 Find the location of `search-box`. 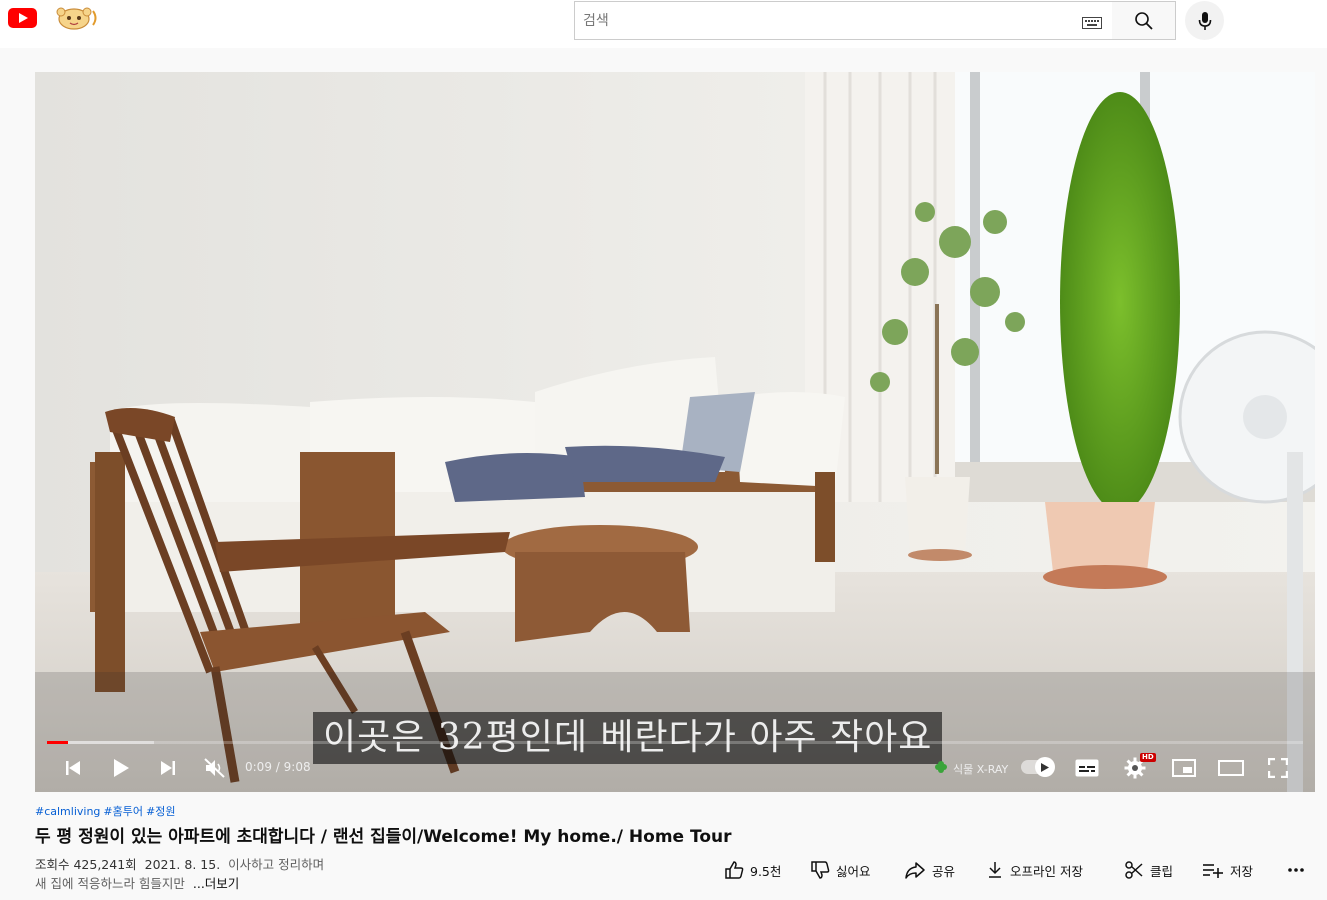

search-box is located at coordinates (843, 20).